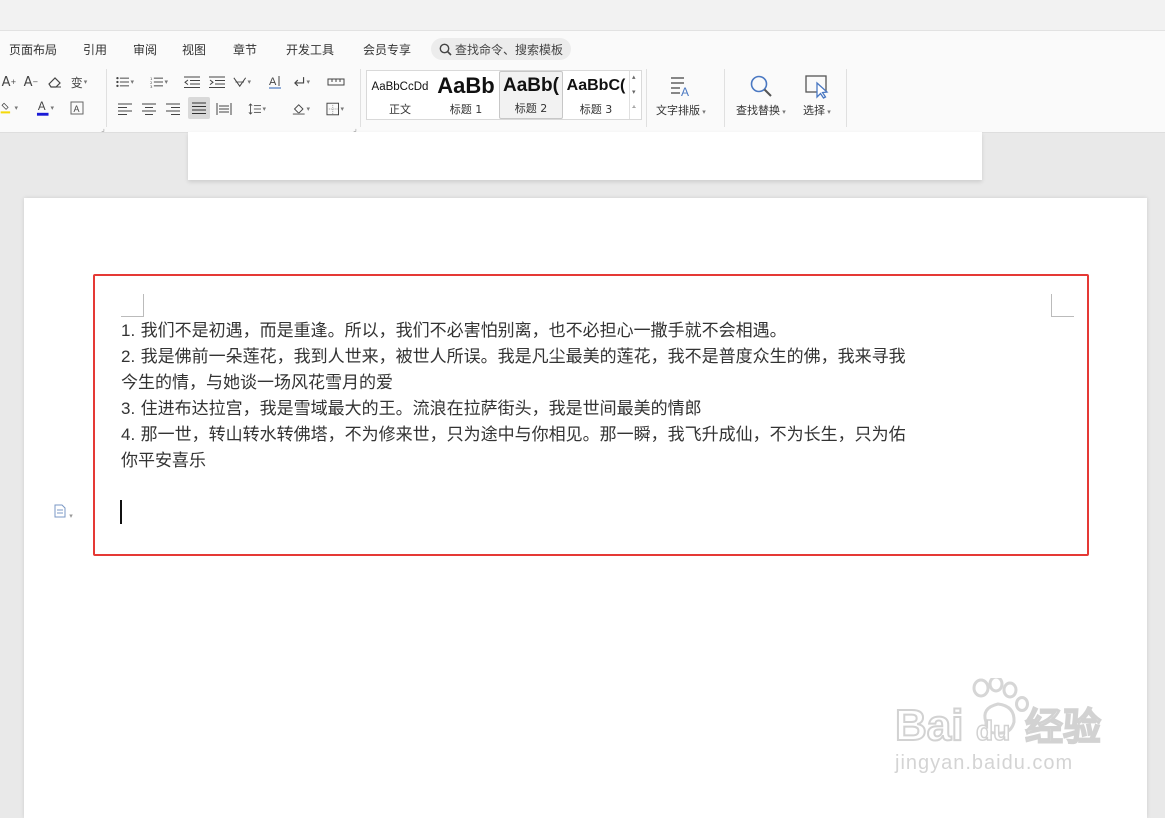 The height and width of the screenshot is (818, 1165). I want to click on decrease-indent-icon, so click(192, 82).